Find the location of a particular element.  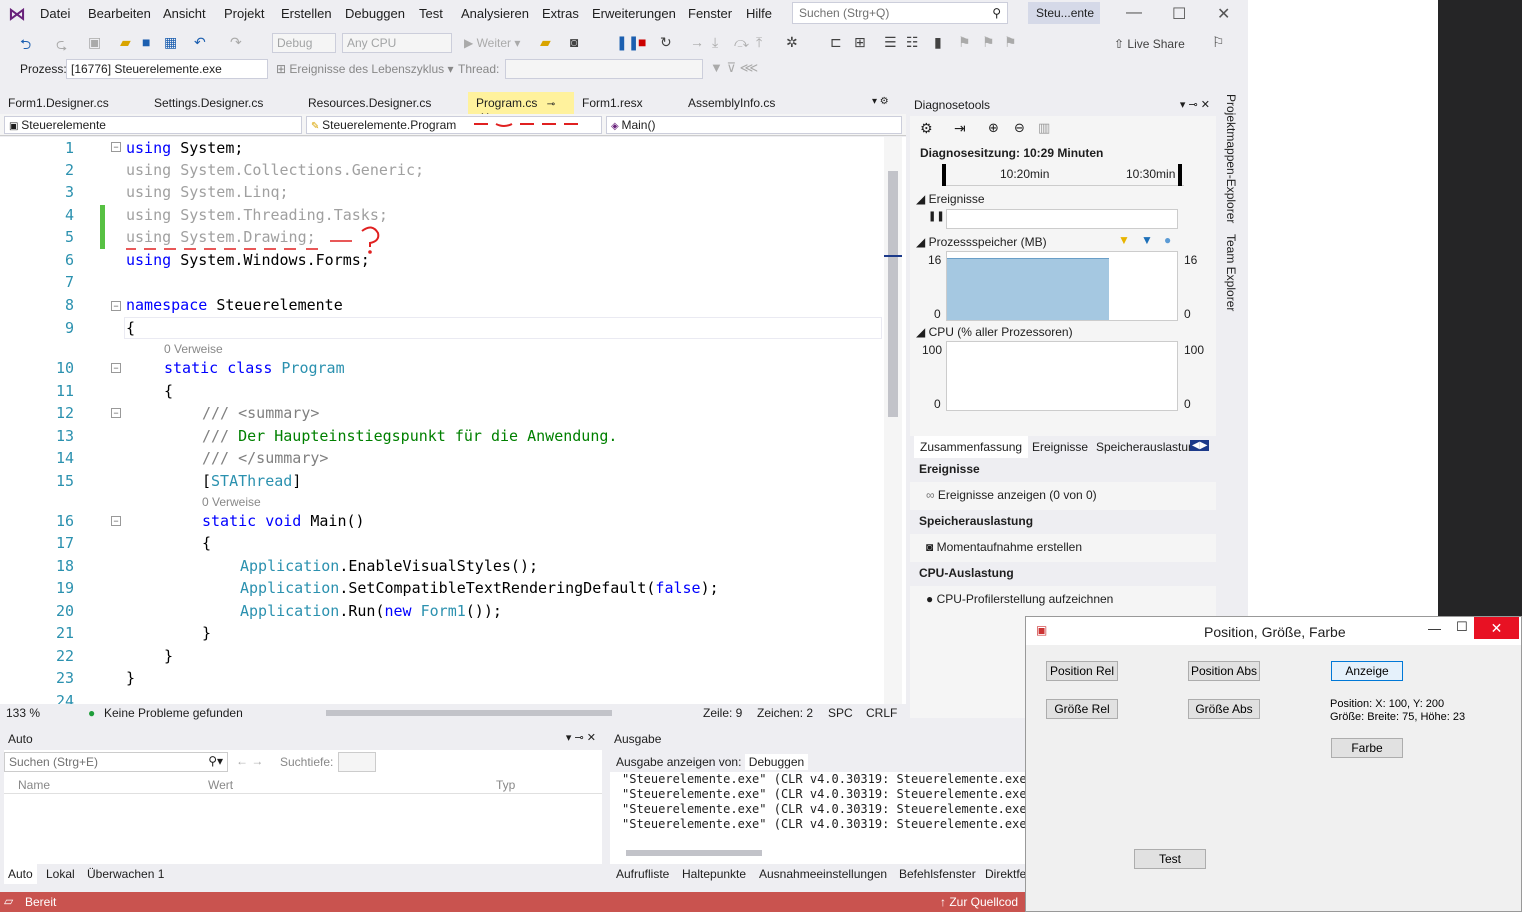

tab-breakpoints: Haltepunkte is located at coordinates (714, 874).